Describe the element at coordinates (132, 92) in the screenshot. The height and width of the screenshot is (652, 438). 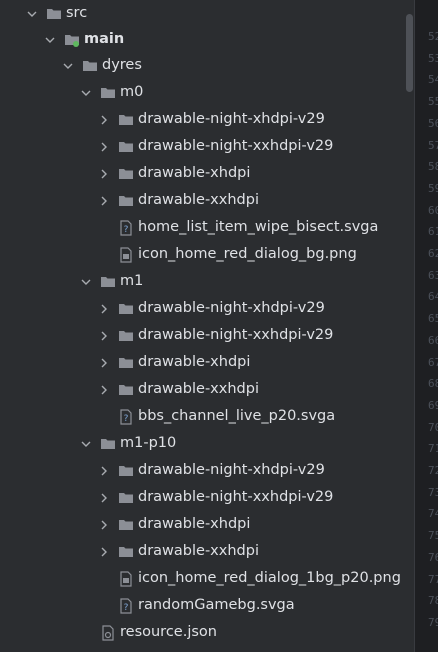
I see `tree-label: m0` at that location.